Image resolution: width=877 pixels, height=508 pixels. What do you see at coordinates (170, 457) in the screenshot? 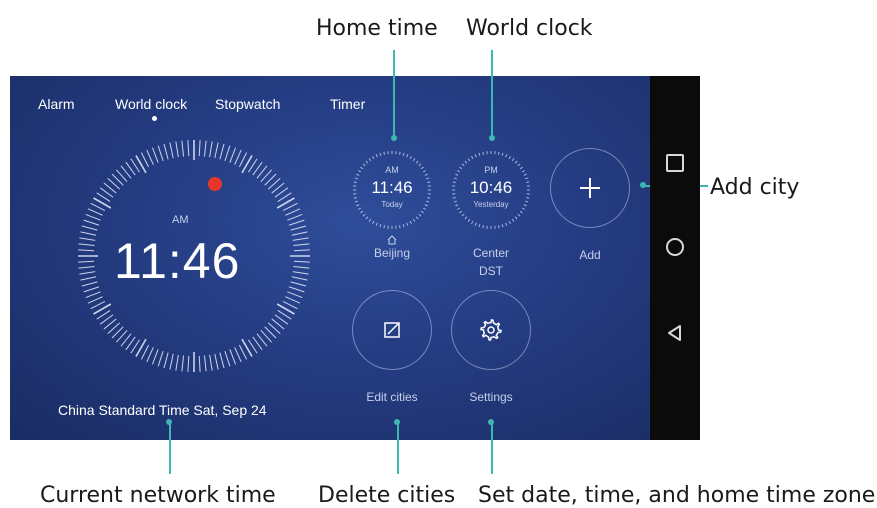
I see `callout-line-network-time` at bounding box center [170, 457].